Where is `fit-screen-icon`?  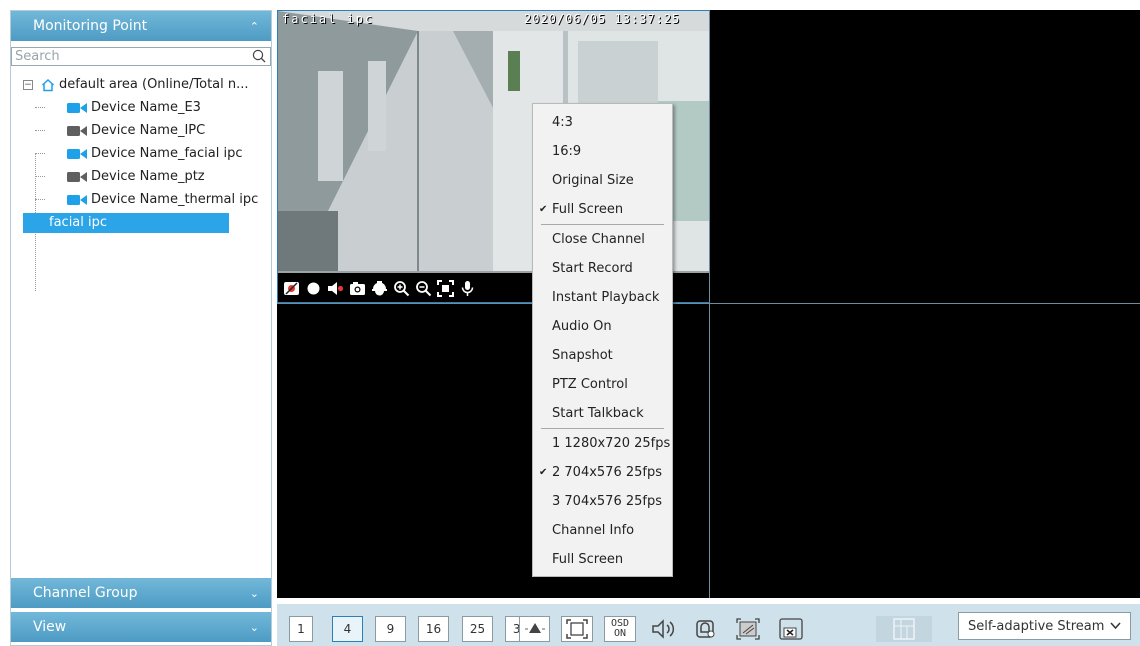 fit-screen-icon is located at coordinates (445, 288).